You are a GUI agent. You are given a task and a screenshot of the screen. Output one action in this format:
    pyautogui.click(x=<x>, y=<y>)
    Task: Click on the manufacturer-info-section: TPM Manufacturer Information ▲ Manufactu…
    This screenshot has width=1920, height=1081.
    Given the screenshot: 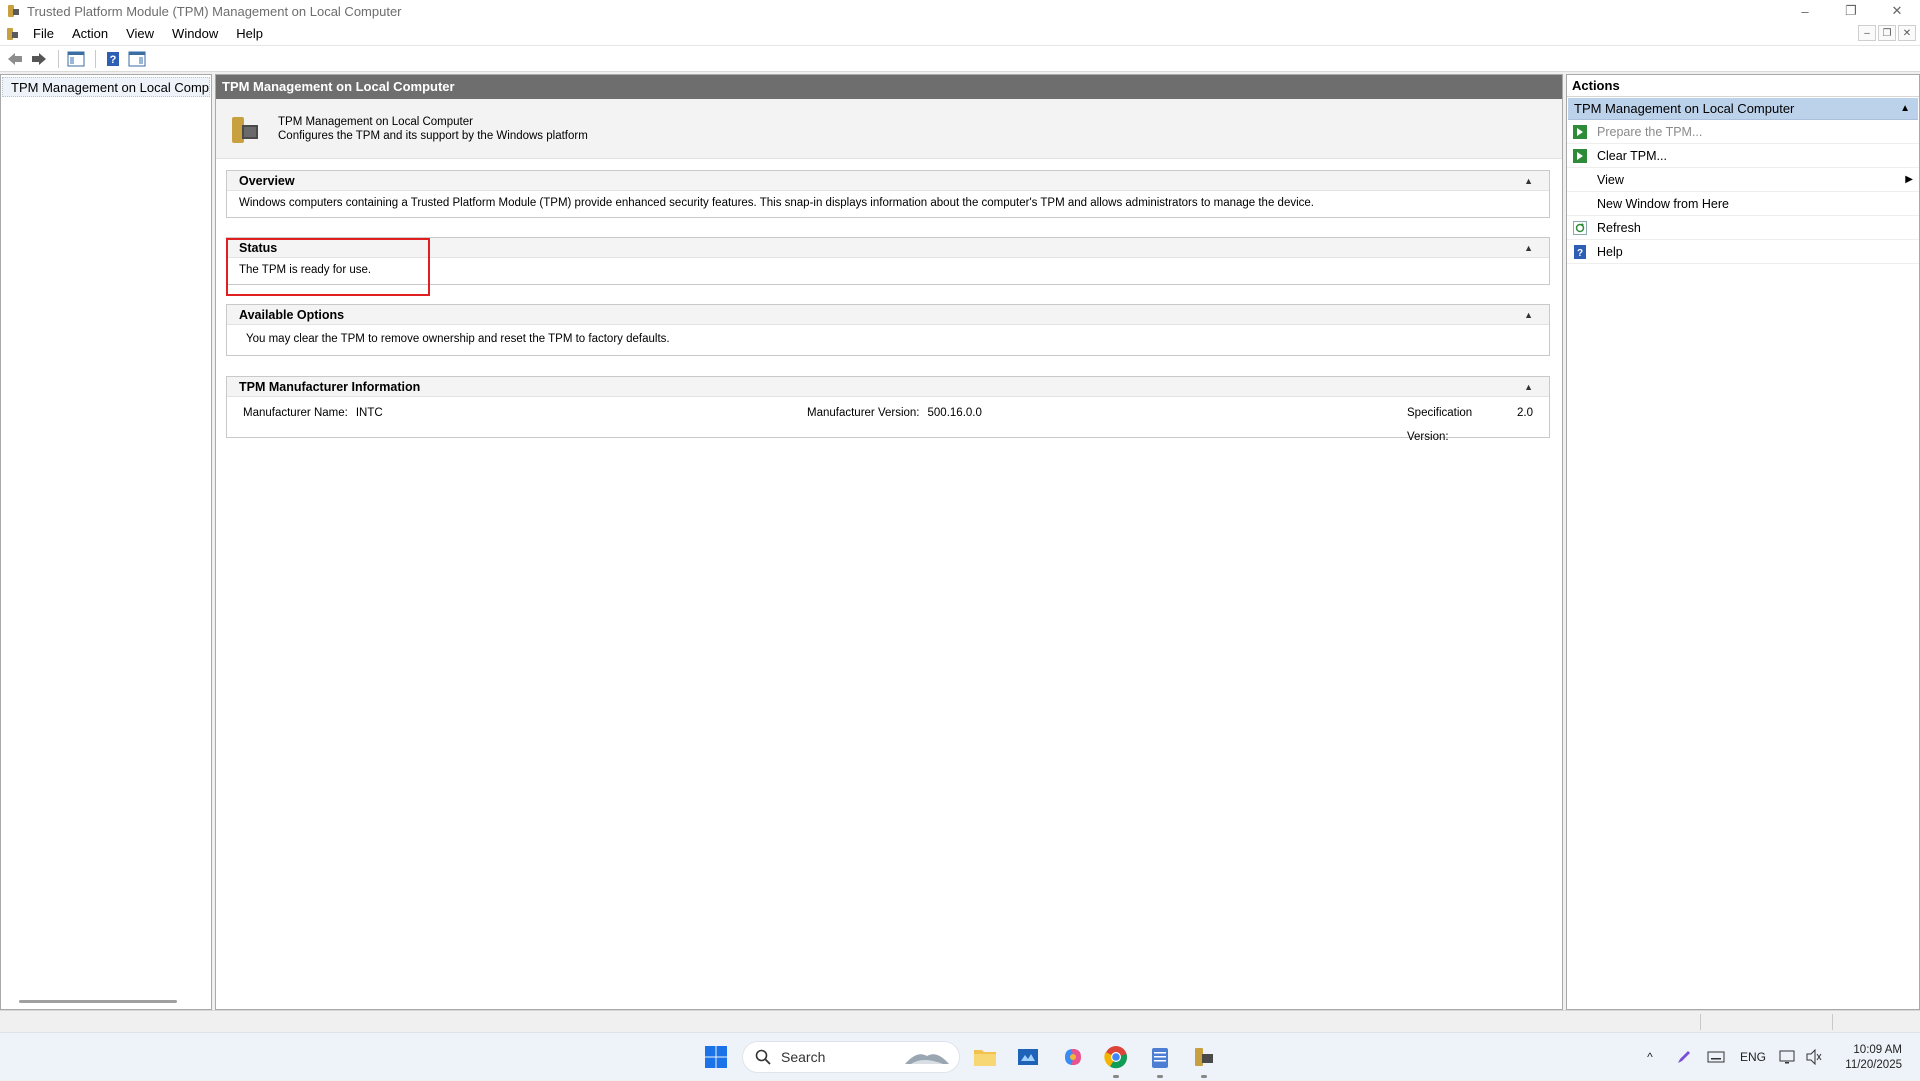 What is the action you would take?
    pyautogui.click(x=888, y=407)
    